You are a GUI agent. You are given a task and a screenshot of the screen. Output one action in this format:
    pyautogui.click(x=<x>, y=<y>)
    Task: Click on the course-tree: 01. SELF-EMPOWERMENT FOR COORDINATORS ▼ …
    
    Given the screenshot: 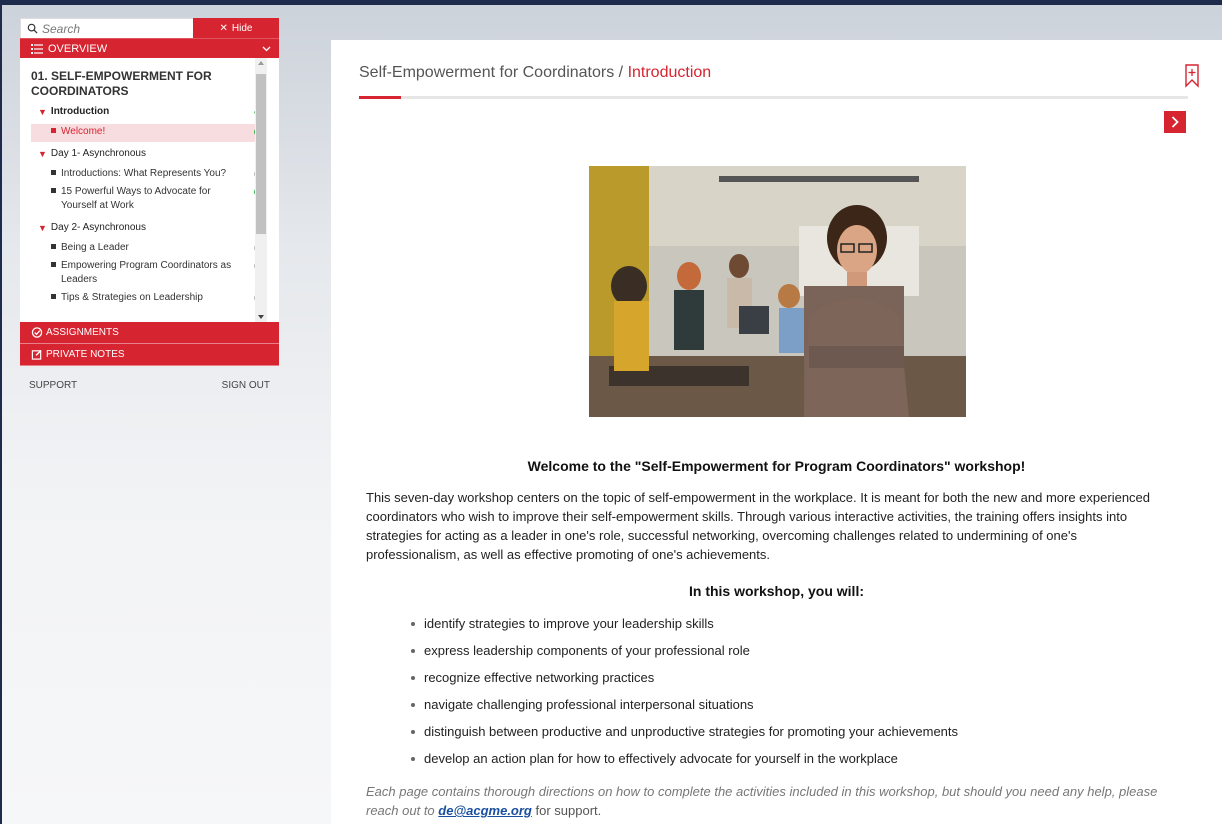 What is the action you would take?
    pyautogui.click(x=141, y=190)
    